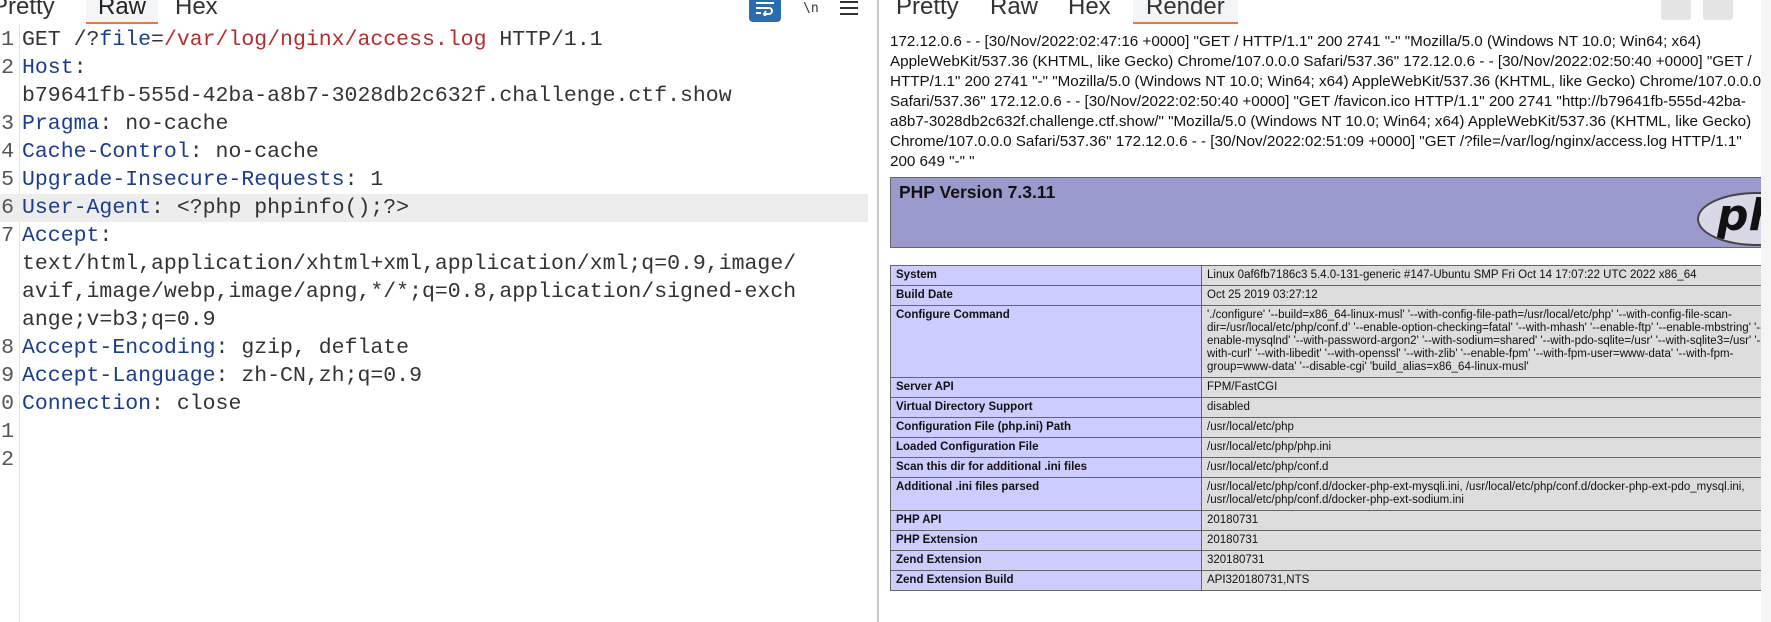 The height and width of the screenshot is (622, 1771). Describe the element at coordinates (544, 40) in the screenshot. I see `code-text: HTTP/1.1` at that location.